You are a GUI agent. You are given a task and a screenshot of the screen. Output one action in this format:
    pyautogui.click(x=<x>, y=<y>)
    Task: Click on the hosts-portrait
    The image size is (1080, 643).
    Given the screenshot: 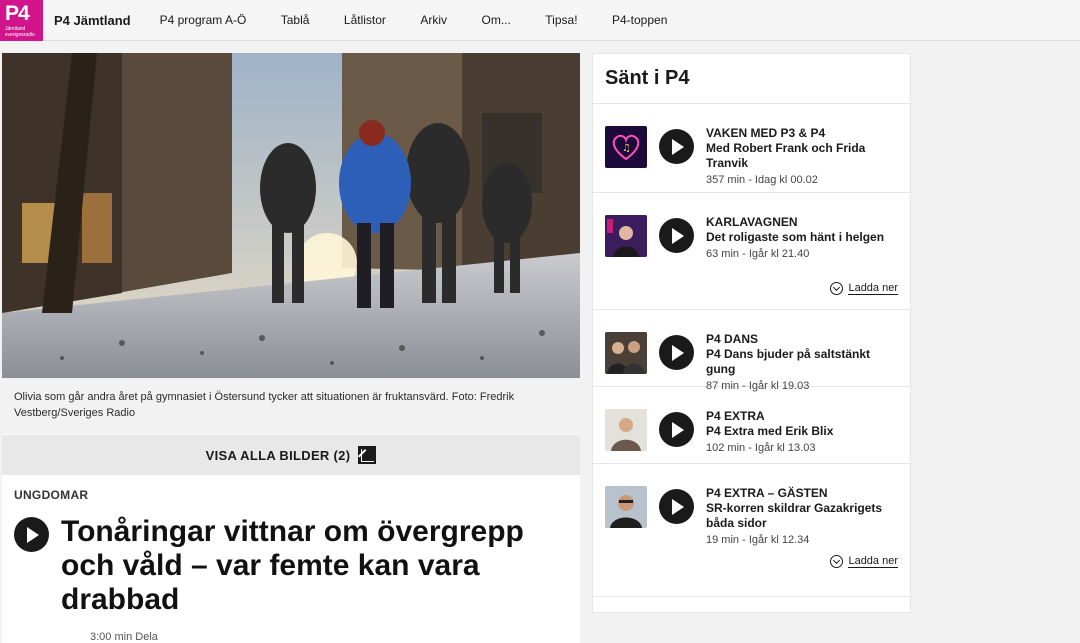 What is the action you would take?
    pyautogui.click(x=626, y=353)
    